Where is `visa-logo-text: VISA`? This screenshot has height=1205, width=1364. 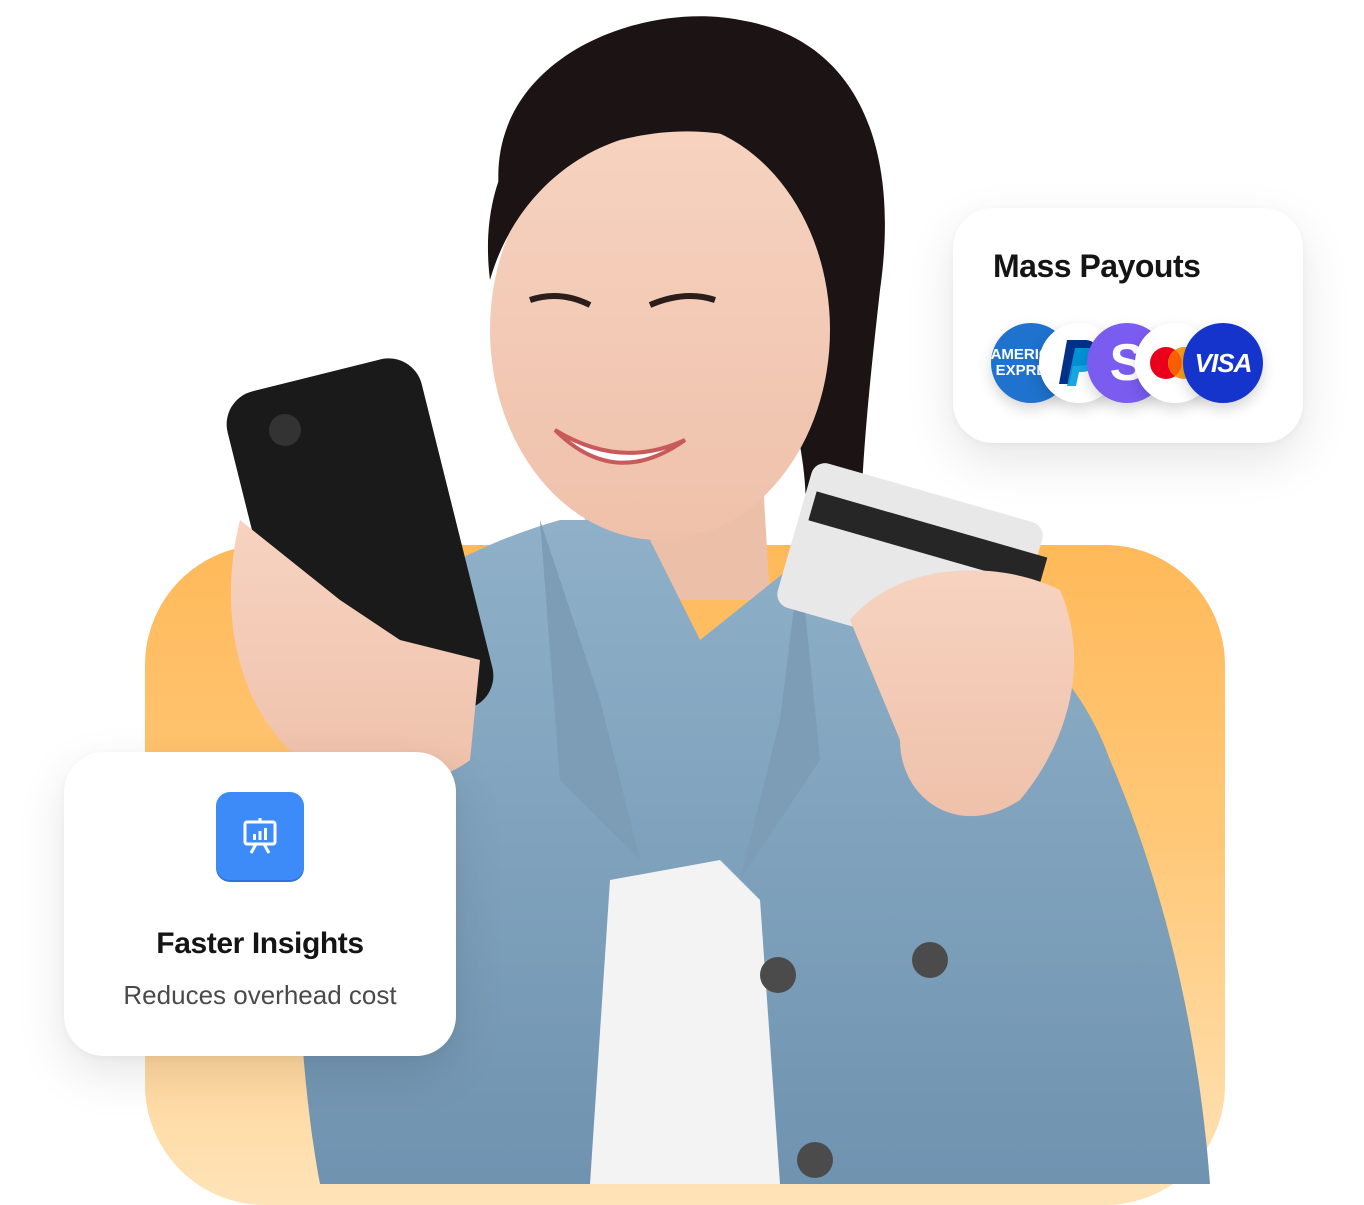
visa-logo-text: VISA is located at coordinates (1223, 362).